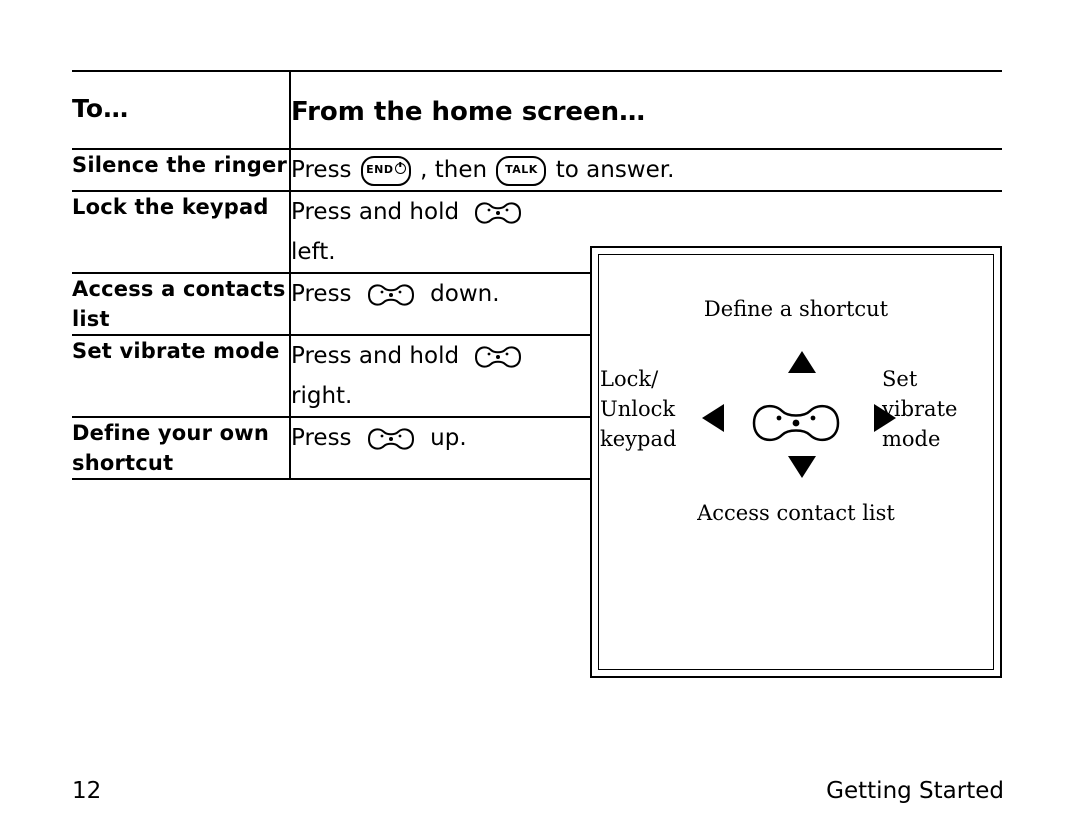  What do you see at coordinates (638, 409) in the screenshot?
I see `diagram-label-left-line2: Unlock` at bounding box center [638, 409].